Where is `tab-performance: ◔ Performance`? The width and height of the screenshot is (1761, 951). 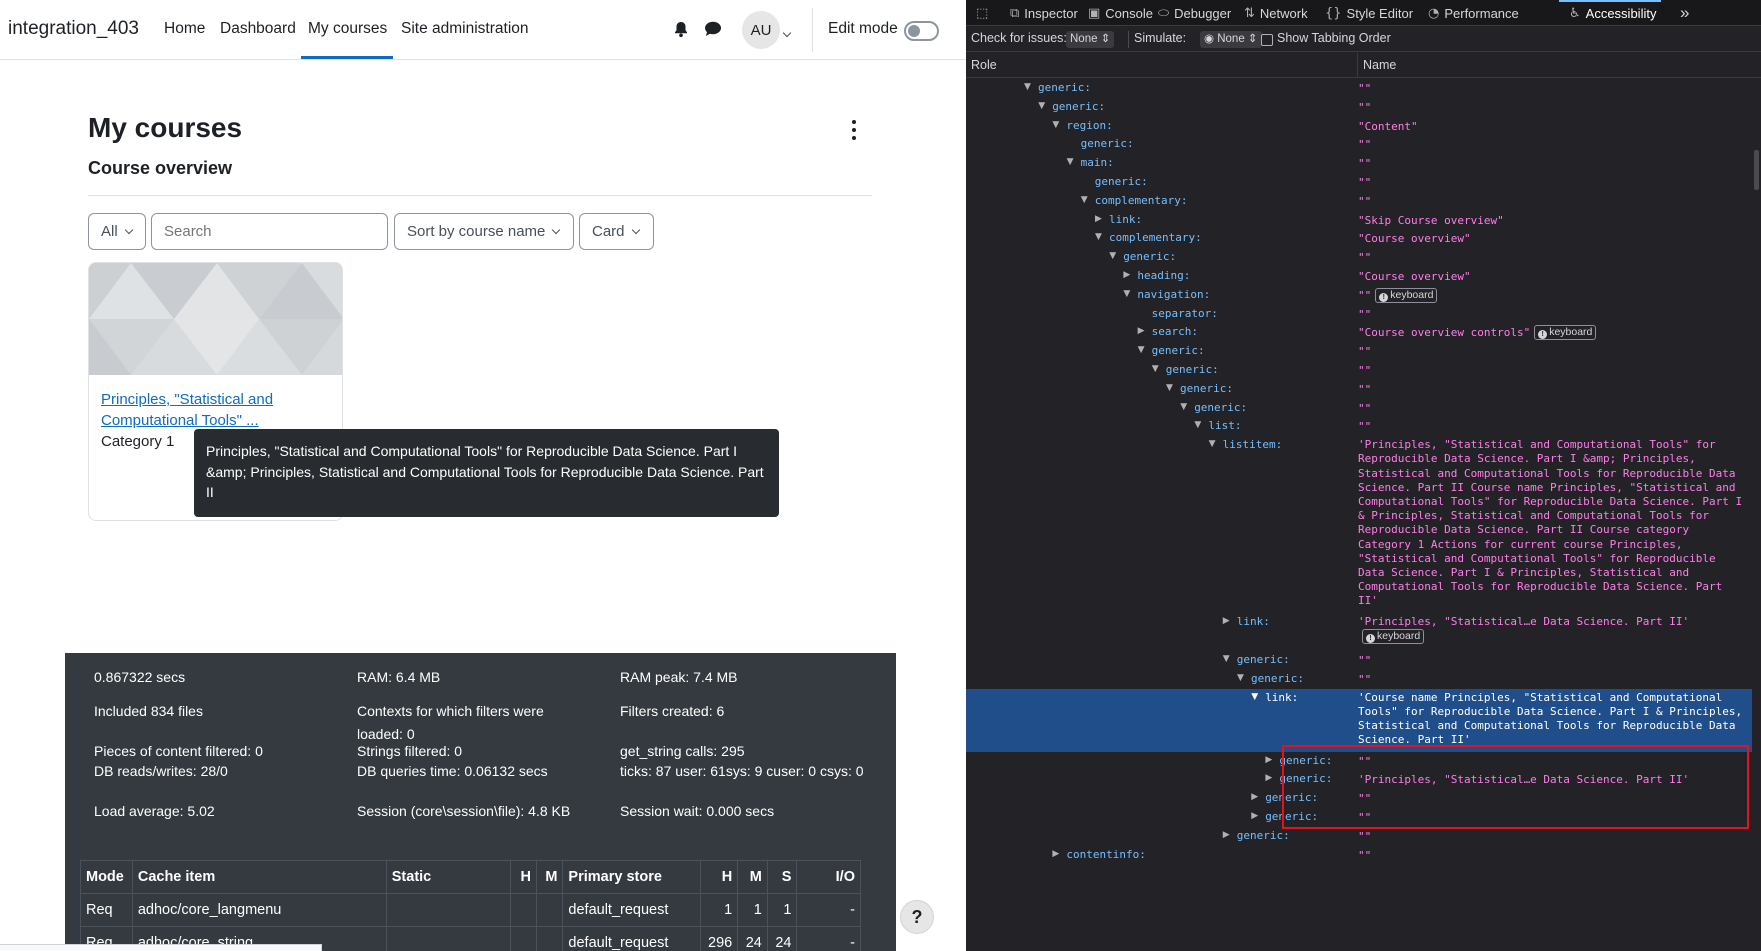 tab-performance: ◔ Performance is located at coordinates (1473, 13).